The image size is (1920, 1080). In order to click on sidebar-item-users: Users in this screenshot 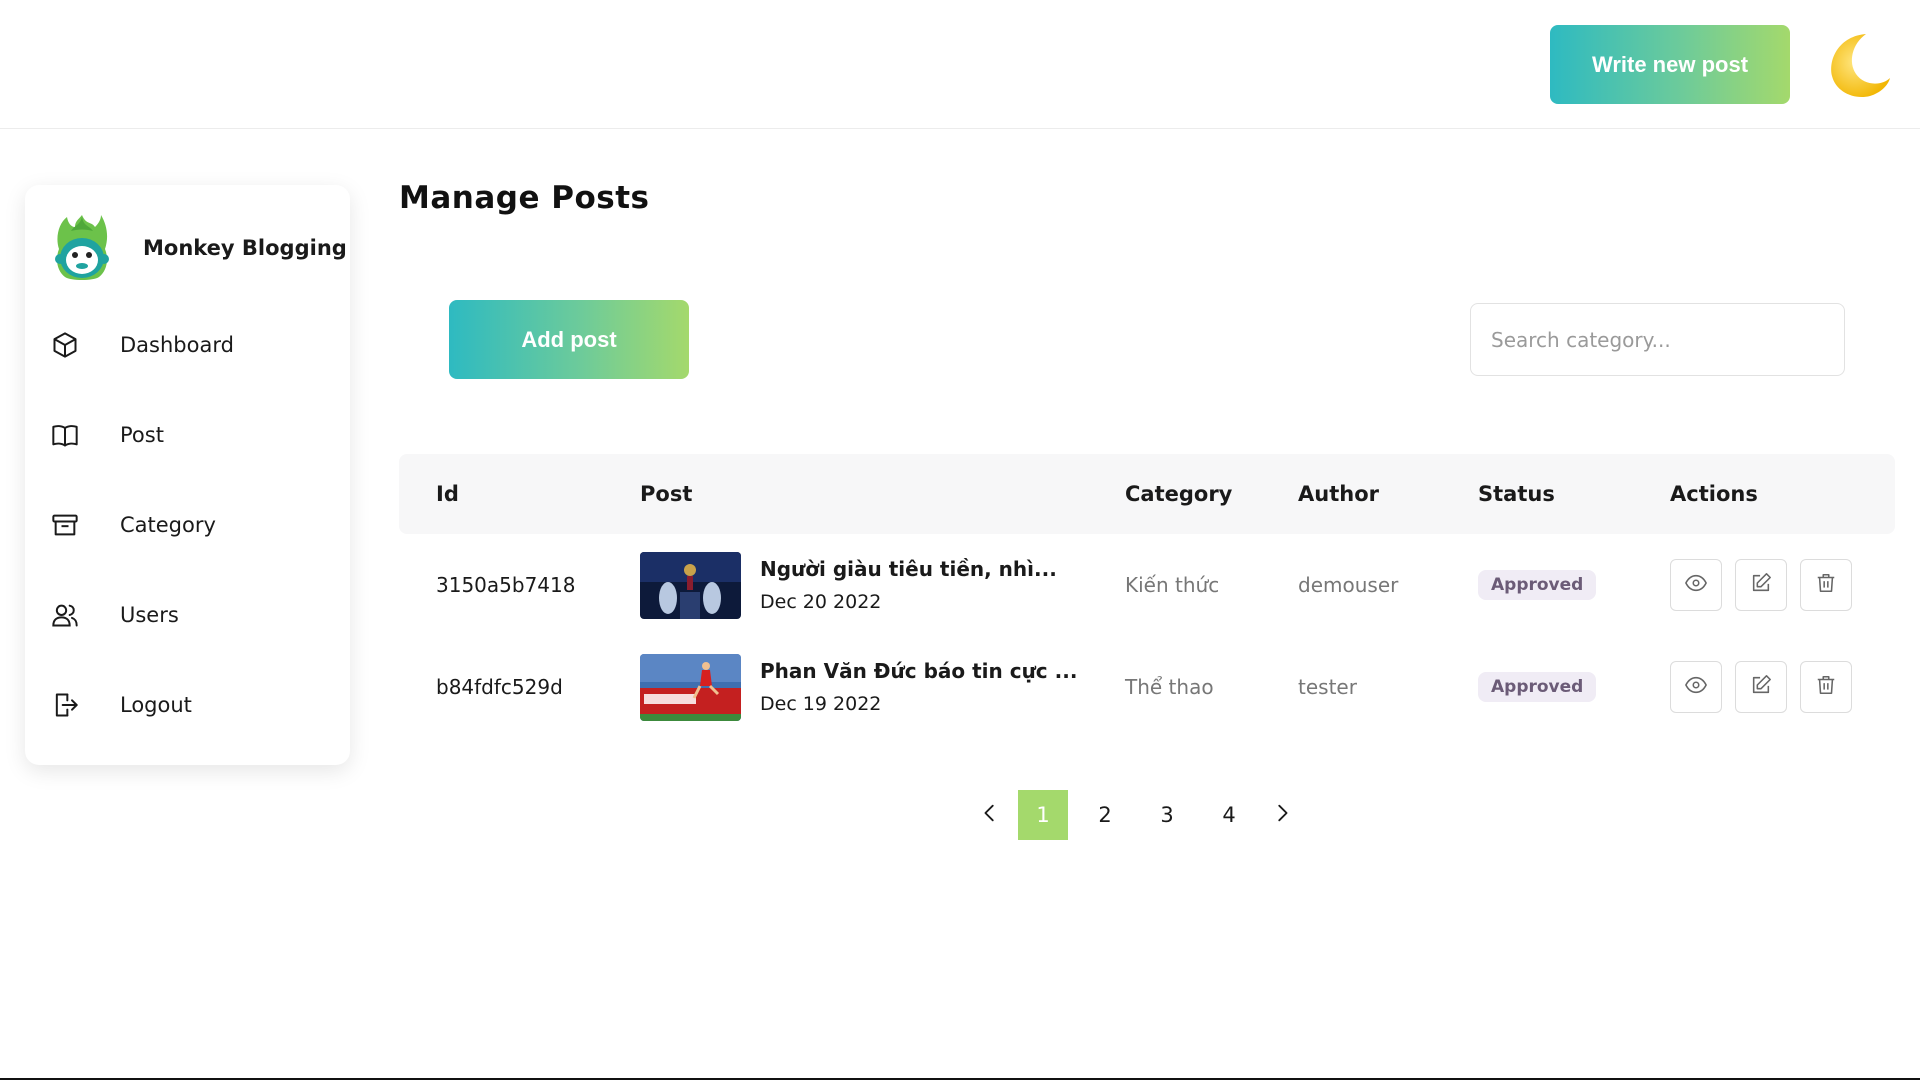, I will do `click(190, 615)`.